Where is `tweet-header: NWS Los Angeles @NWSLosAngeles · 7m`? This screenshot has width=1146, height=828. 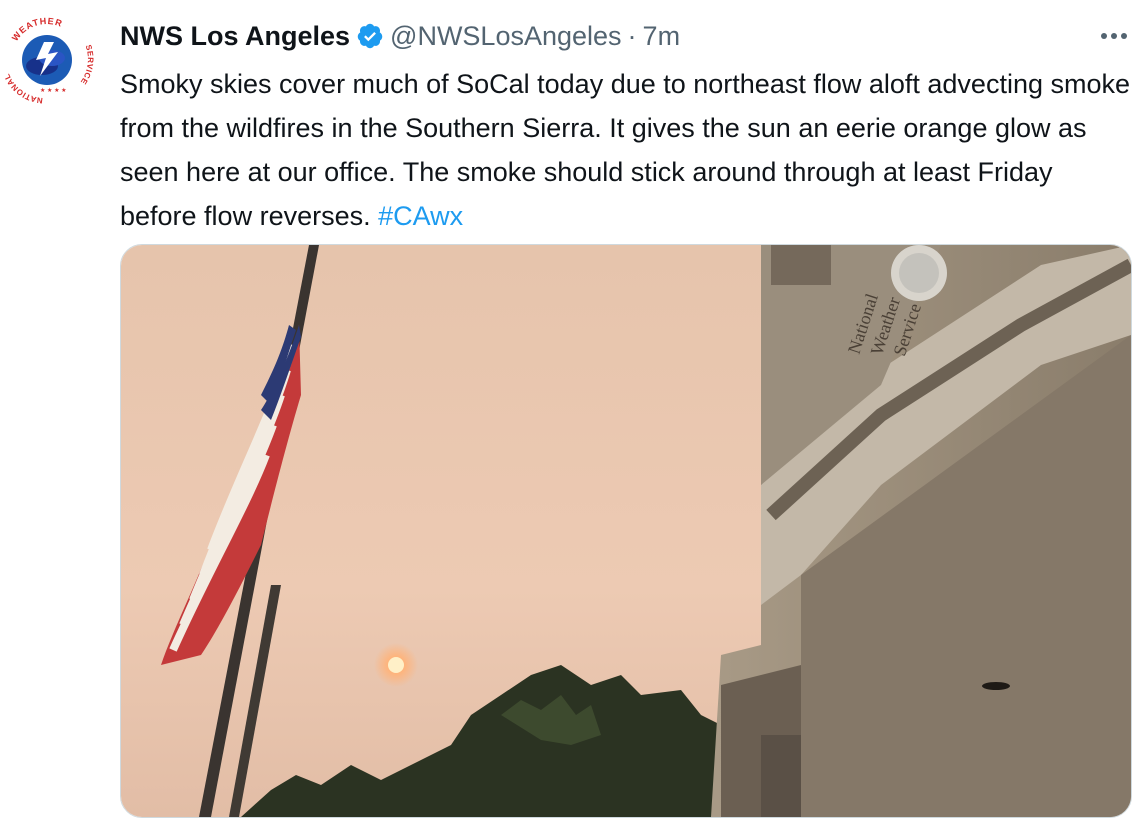 tweet-header: NWS Los Angeles @NWSLosAngeles · 7m is located at coordinates (400, 36).